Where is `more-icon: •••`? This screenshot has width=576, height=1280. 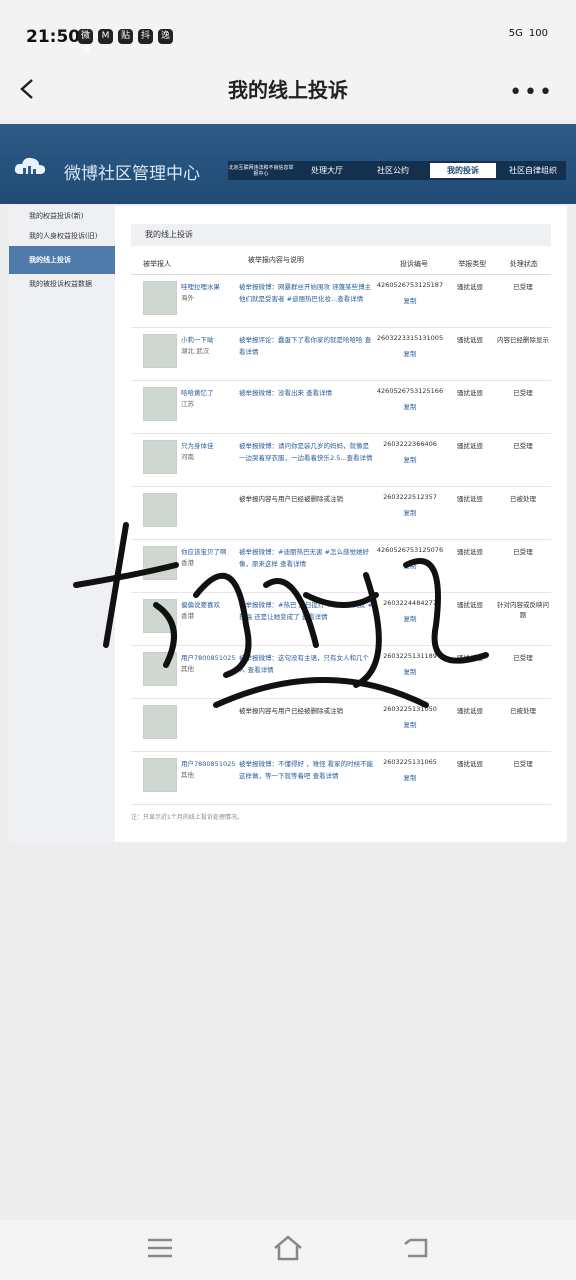
more-icon: ••• is located at coordinates (531, 92).